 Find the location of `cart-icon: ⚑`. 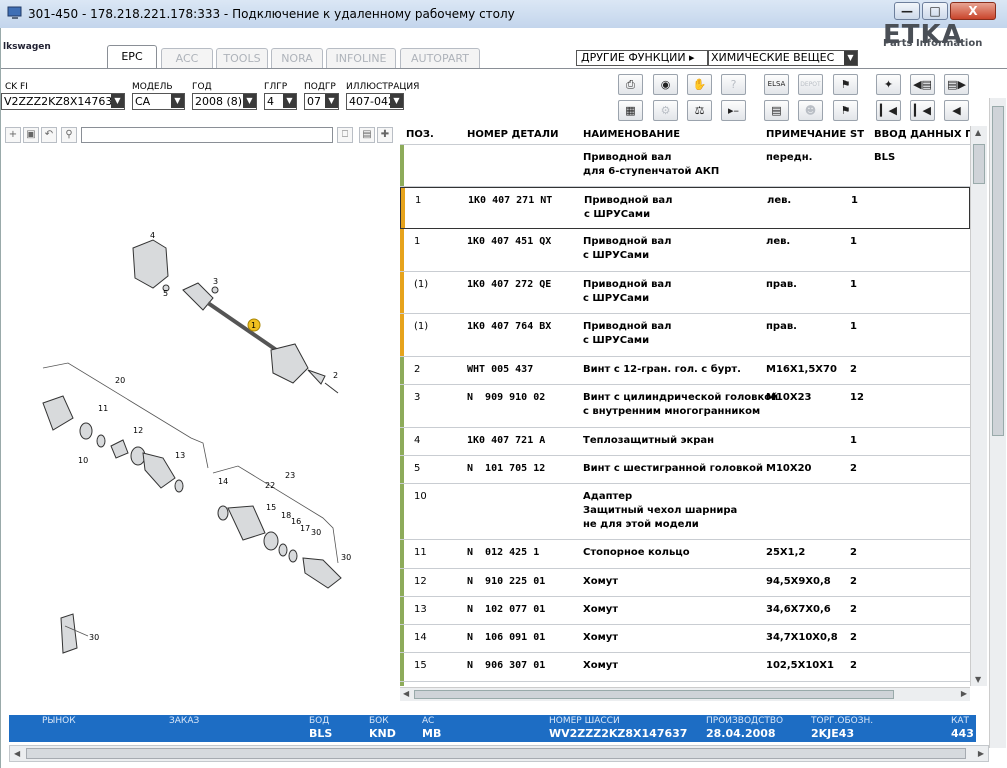

cart-icon: ⚑ is located at coordinates (845, 110).